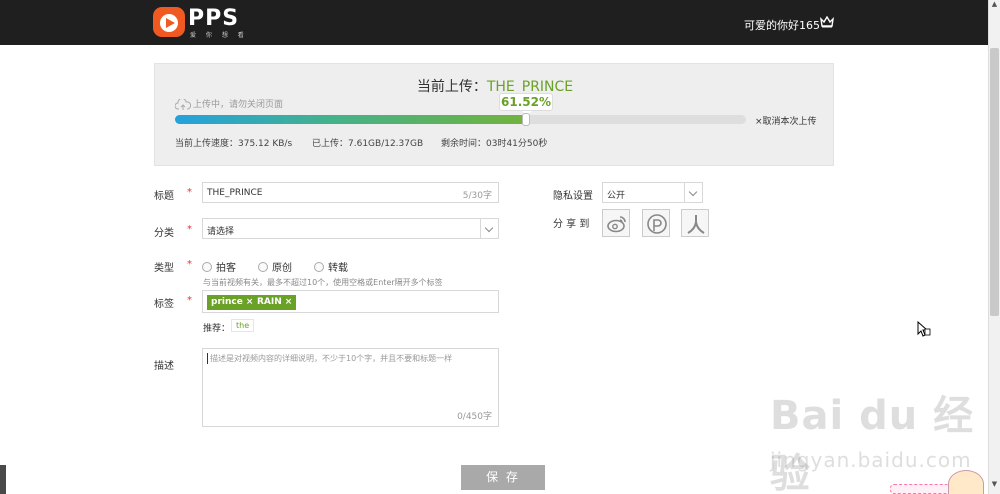  I want to click on title-input: THE_PRINCE 5/30字, so click(350, 192).